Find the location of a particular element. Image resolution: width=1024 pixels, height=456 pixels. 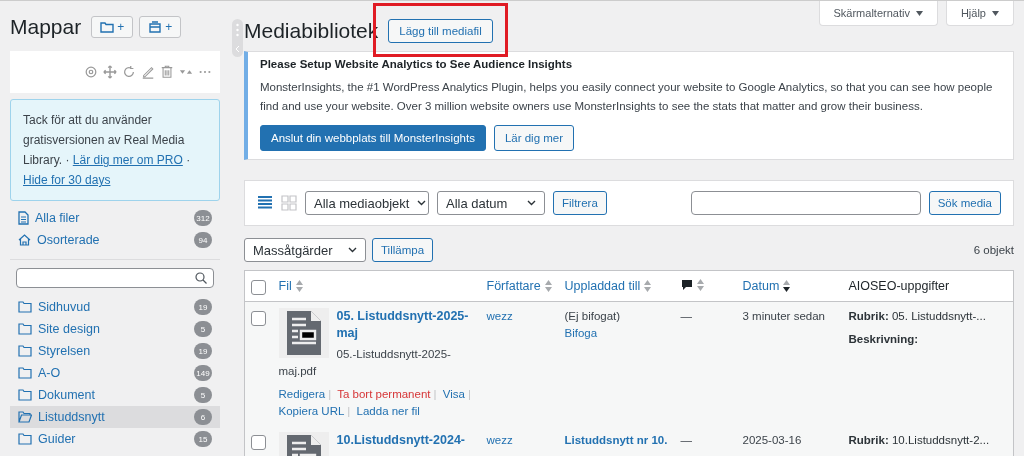

pro-notice: Tack för att du använder gratisversionen av Real Media Library. · Lär dig mer om PRO · Hide for 30 days is located at coordinates (115, 150).